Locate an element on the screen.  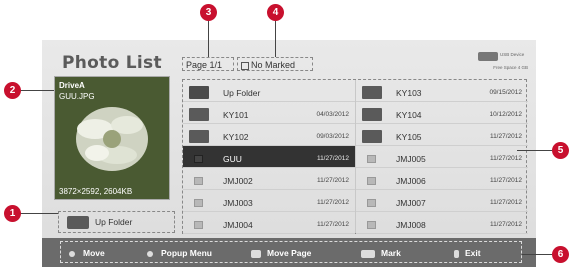
callout-4: 4 is located at coordinates (275, 12).